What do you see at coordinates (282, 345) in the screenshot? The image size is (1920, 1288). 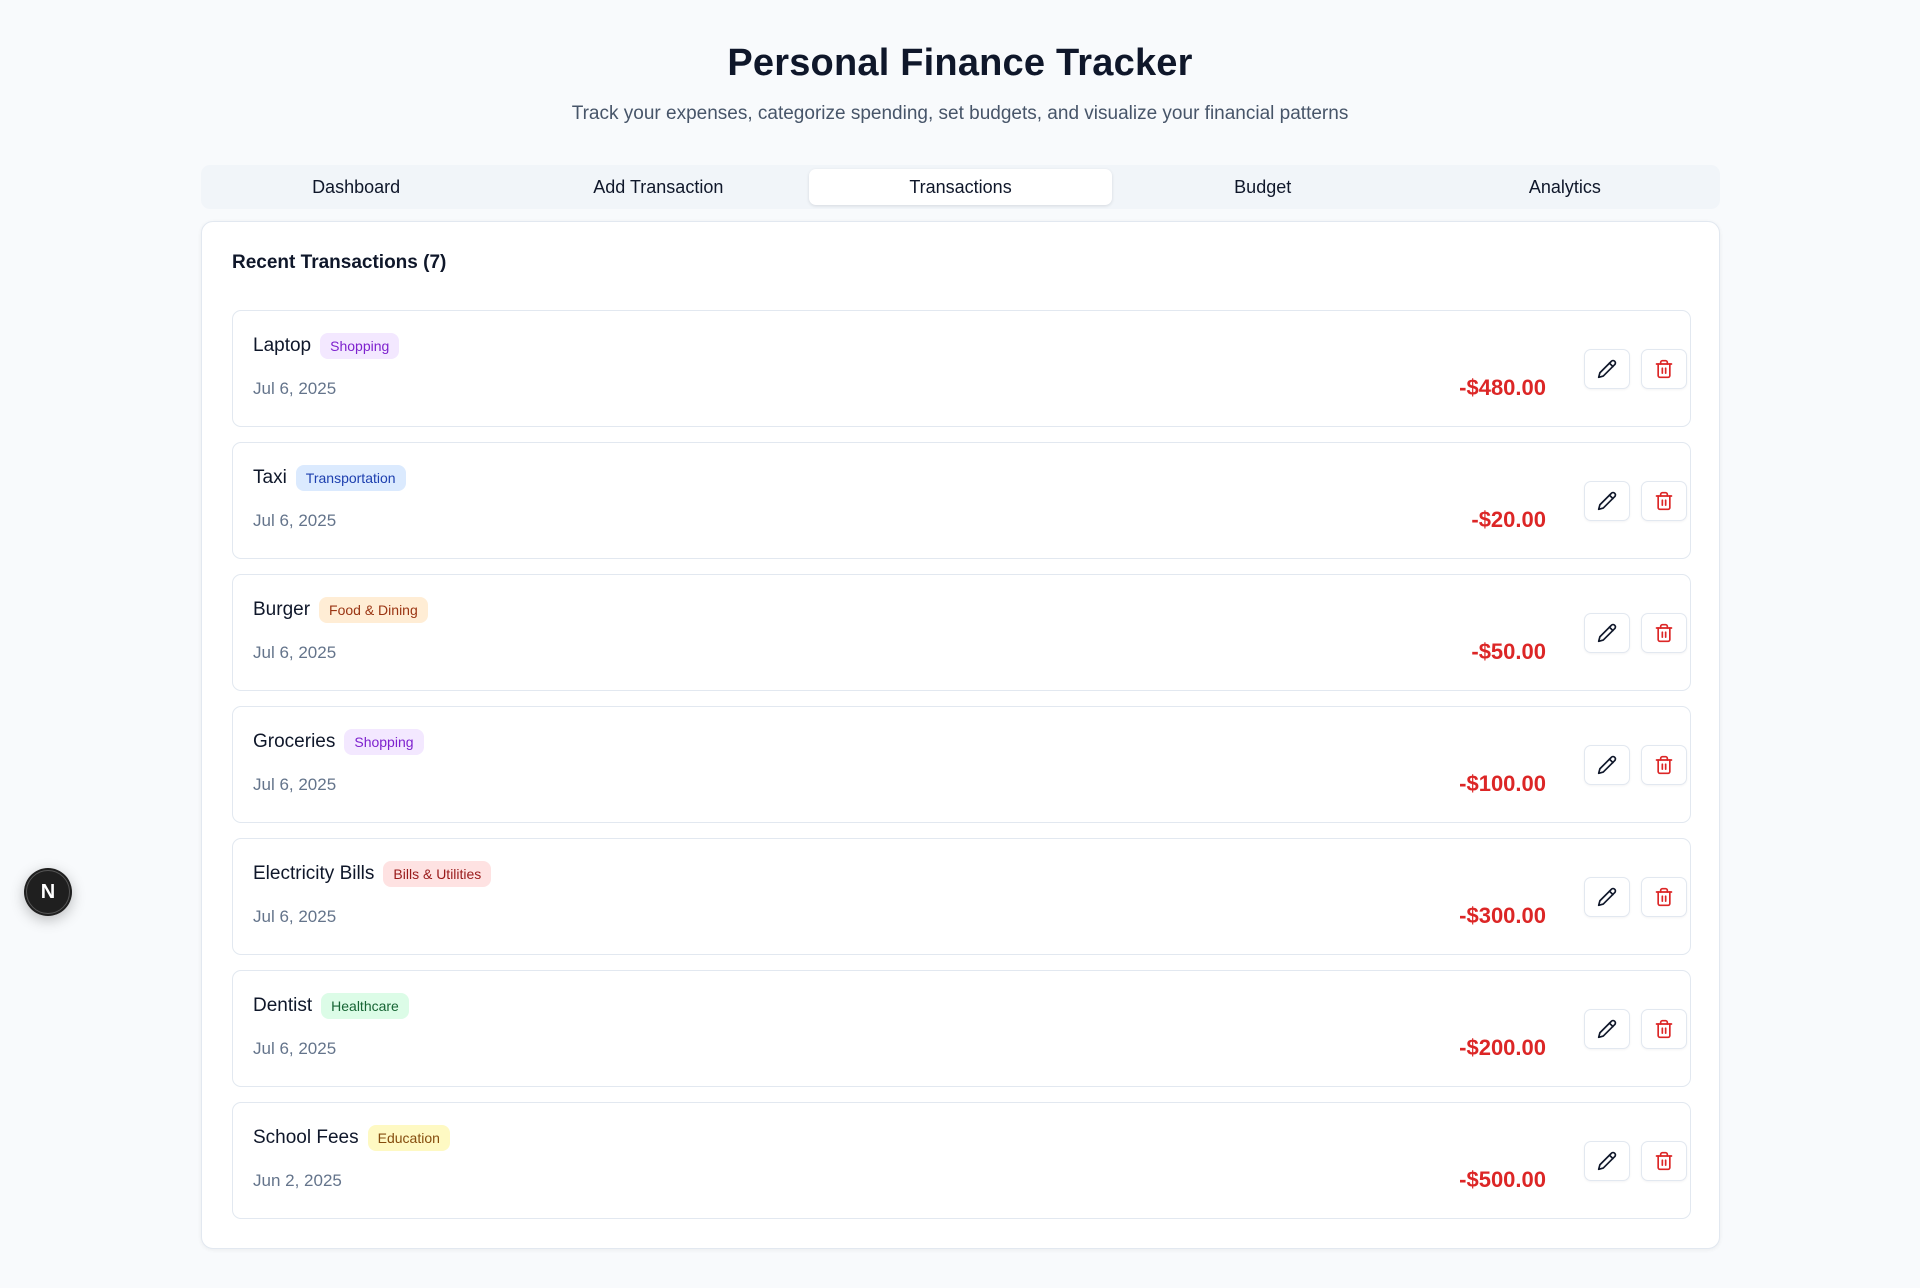 I see `transaction-name: Laptop` at bounding box center [282, 345].